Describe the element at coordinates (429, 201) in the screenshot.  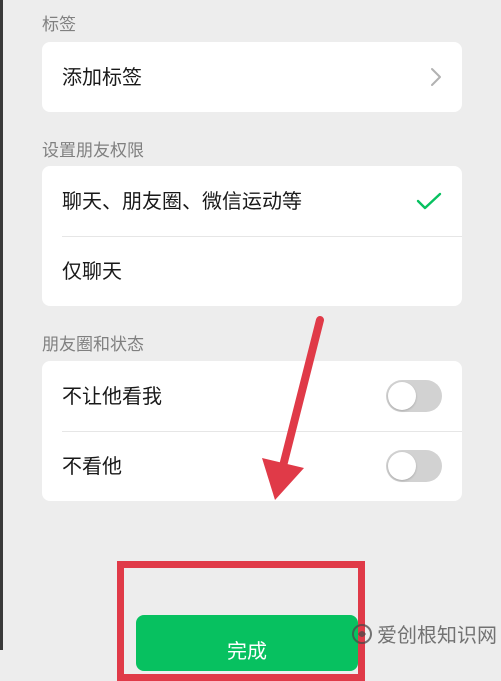
I see `checkmark-icon` at that location.